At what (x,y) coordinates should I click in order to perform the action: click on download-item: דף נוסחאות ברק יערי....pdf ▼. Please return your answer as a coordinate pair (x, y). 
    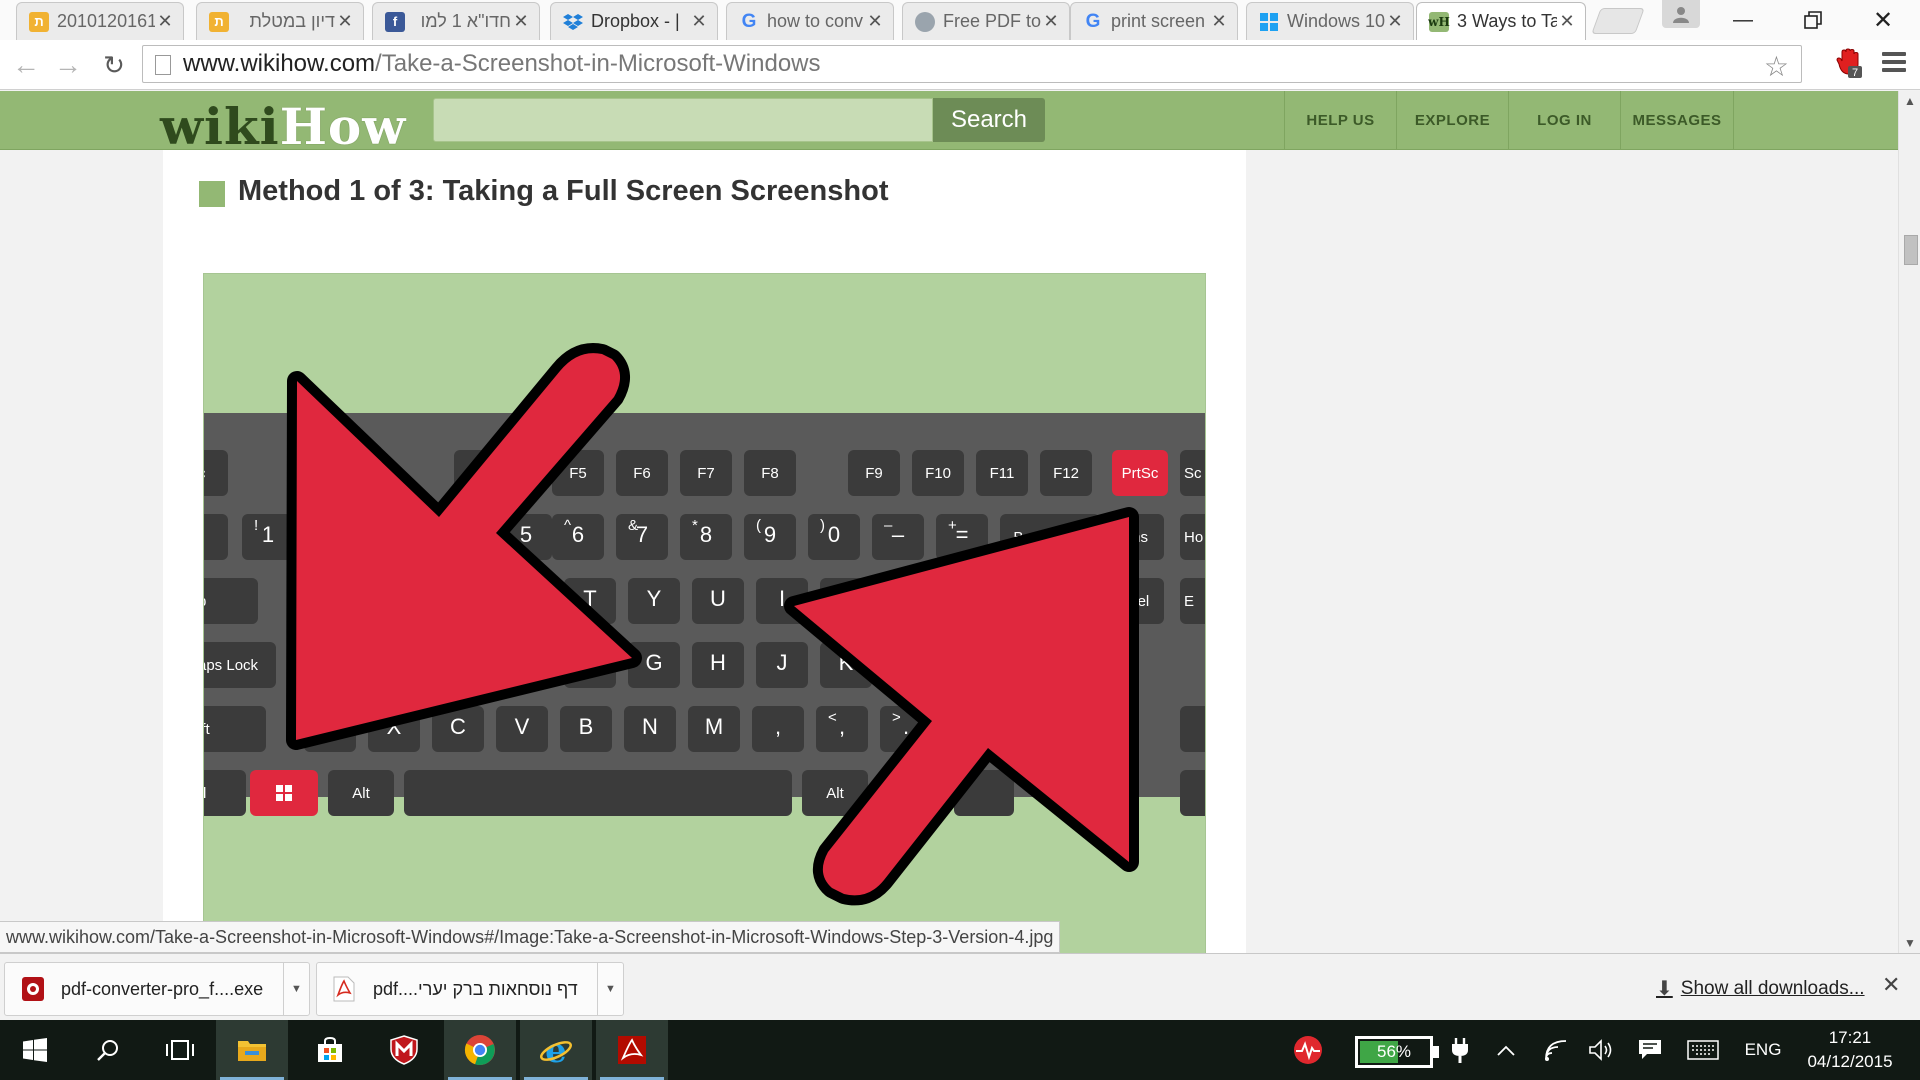
    Looking at the image, I should click on (470, 989).